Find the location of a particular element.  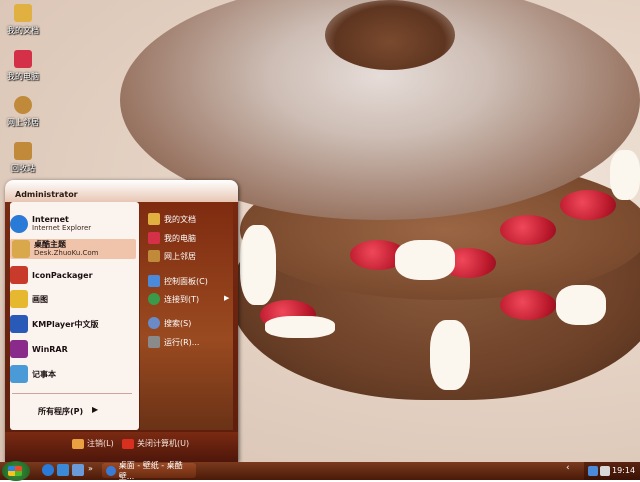

search-icon is located at coordinates (154, 323).